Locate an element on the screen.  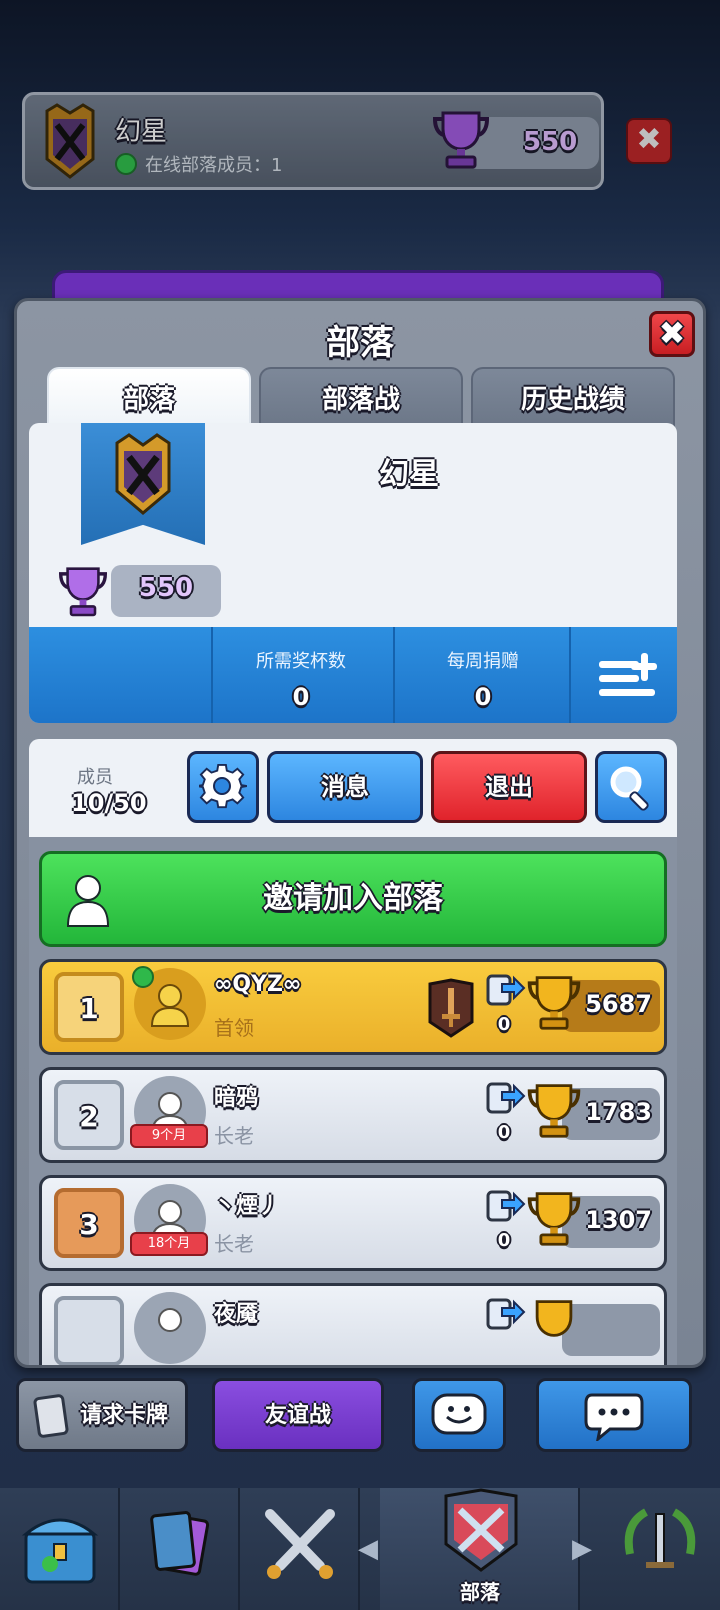
request-cards-label: 请求卡牌 is located at coordinates (123, 1415).